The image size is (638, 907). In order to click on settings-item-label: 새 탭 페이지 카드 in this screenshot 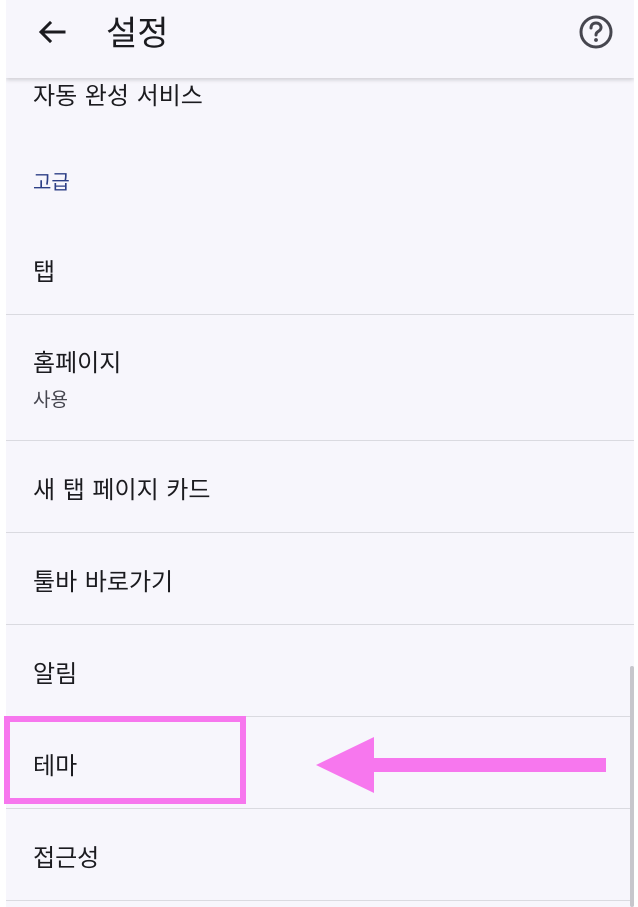, I will do `click(122, 490)`.